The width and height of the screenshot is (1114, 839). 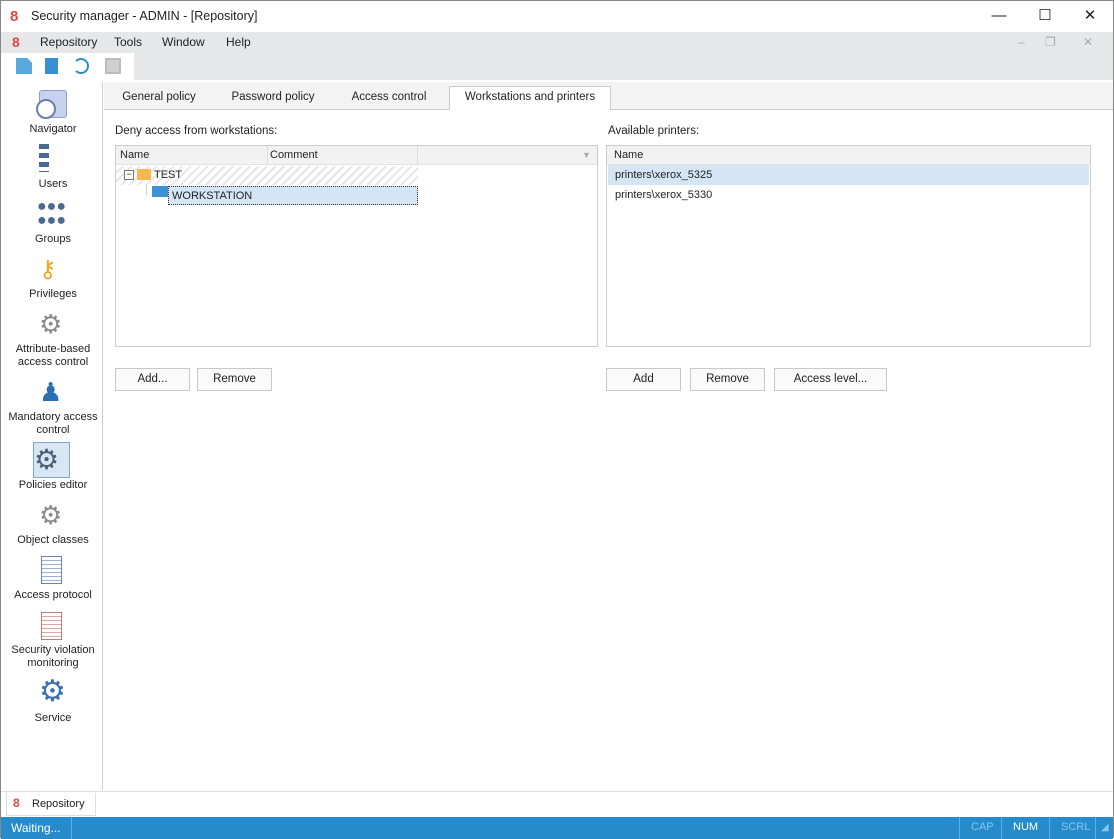 I want to click on folder-icon, so click(x=144, y=174).